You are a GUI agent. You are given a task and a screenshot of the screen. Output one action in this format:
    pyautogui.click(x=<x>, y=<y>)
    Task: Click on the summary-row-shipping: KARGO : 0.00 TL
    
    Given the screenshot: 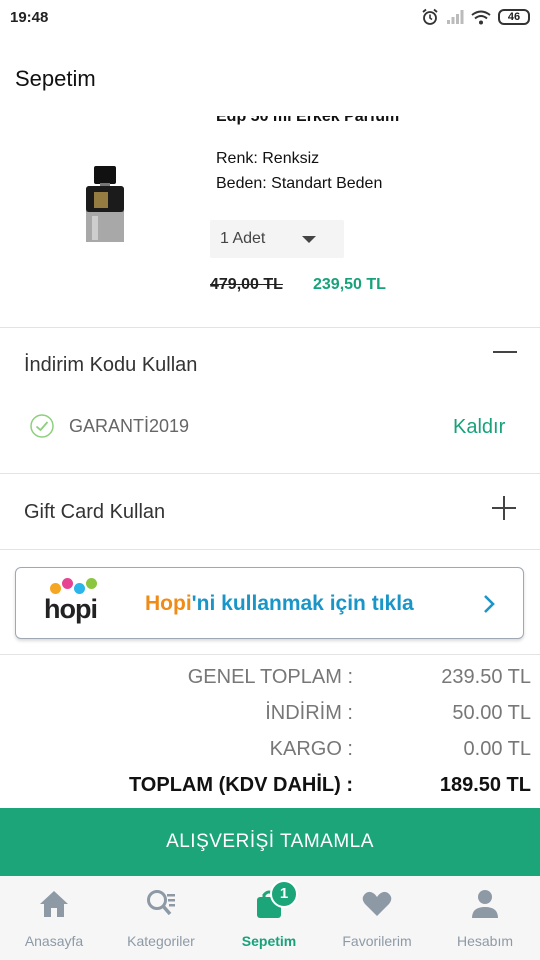 What is the action you would take?
    pyautogui.click(x=270, y=753)
    